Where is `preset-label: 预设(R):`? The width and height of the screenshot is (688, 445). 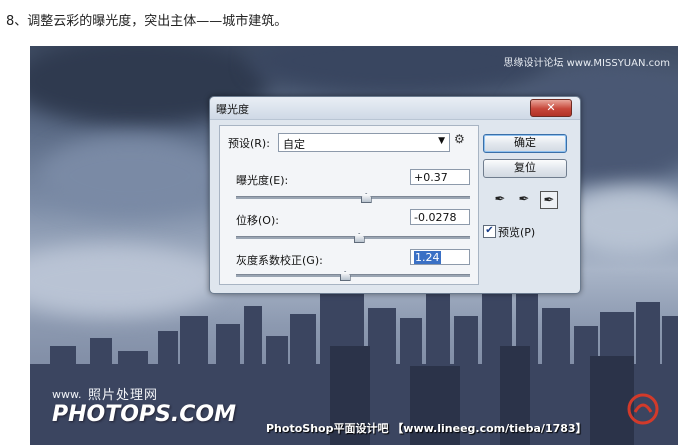 preset-label: 预设(R): is located at coordinates (249, 143).